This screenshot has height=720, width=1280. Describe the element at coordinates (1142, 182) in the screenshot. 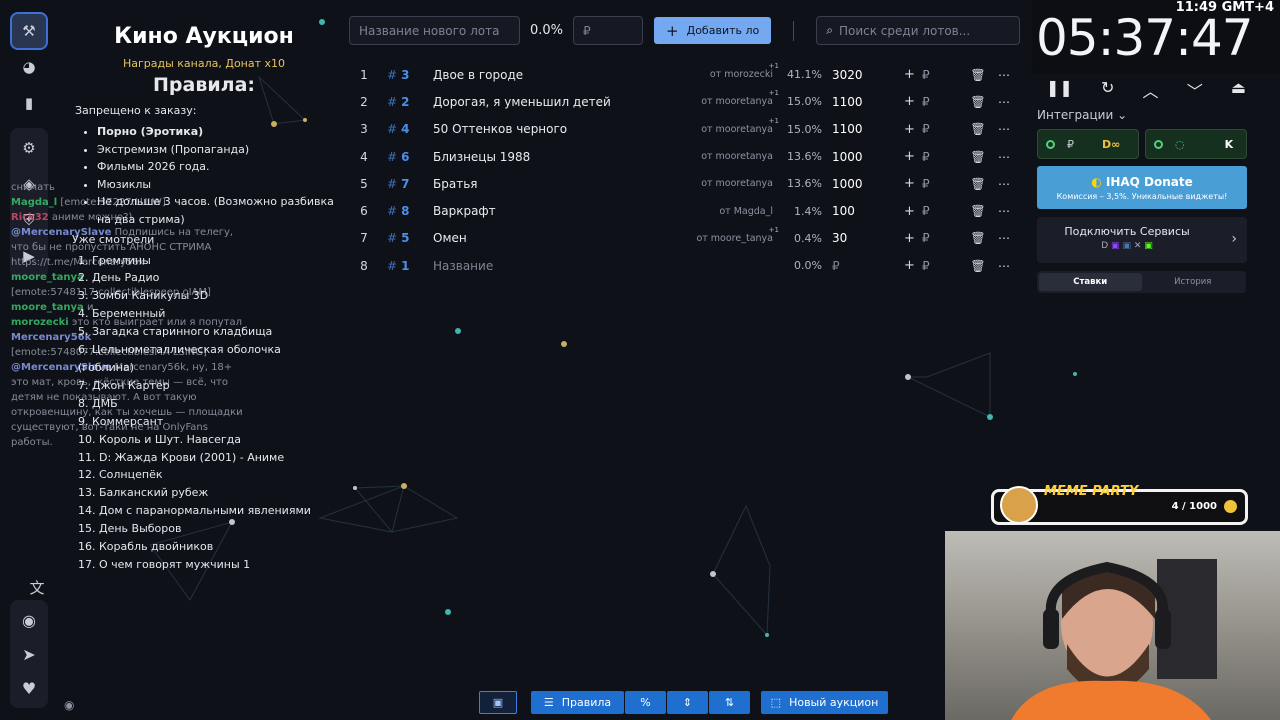

I see `donate-title: ◐ IHAQ Donate` at that location.